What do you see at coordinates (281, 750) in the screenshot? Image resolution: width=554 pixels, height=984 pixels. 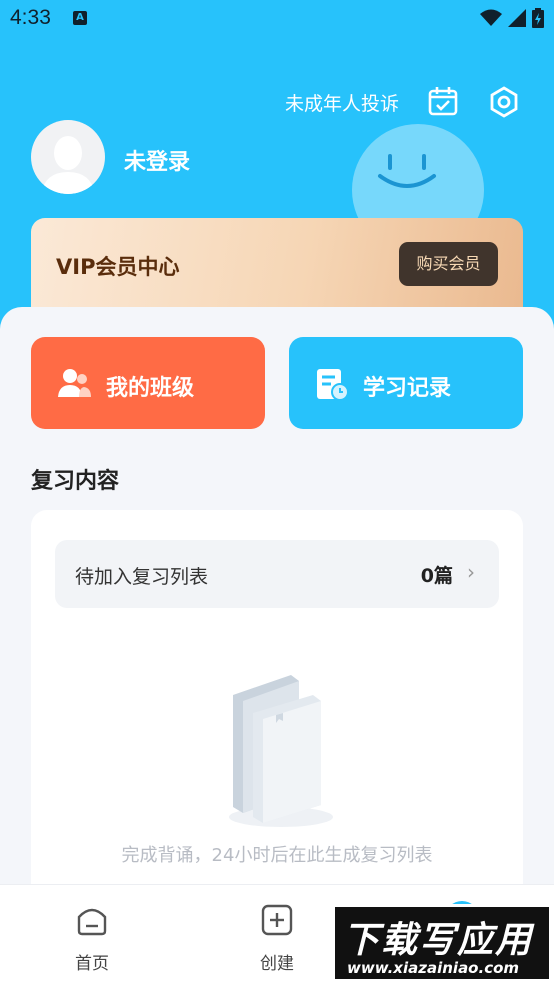 I see `empty-books-illustration` at bounding box center [281, 750].